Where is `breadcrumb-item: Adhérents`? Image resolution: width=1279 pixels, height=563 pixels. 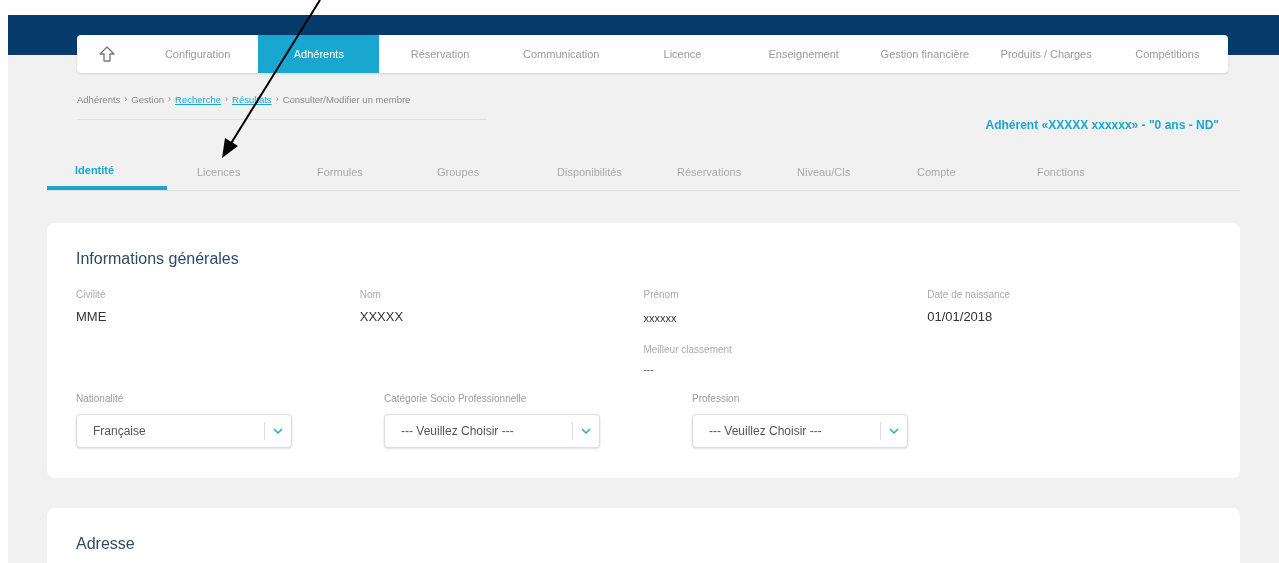
breadcrumb-item: Adhérents is located at coordinates (99, 100).